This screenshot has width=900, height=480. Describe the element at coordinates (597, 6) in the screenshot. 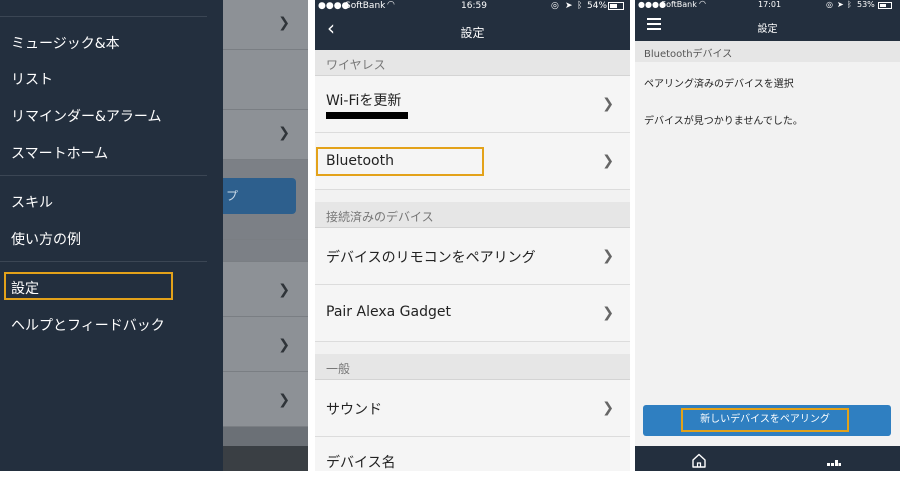

I see `battery-percent: 54%` at that location.